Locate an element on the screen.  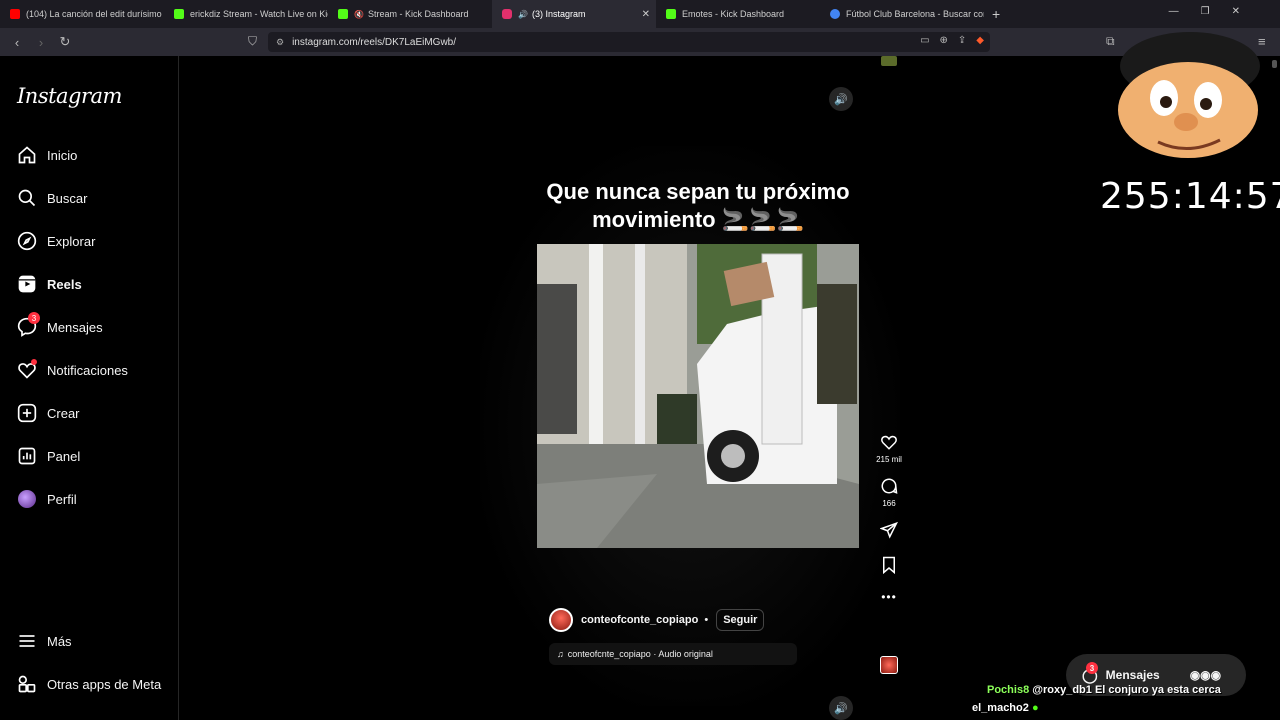
close-tab-icon: ✕ is located at coordinates (646, 14).